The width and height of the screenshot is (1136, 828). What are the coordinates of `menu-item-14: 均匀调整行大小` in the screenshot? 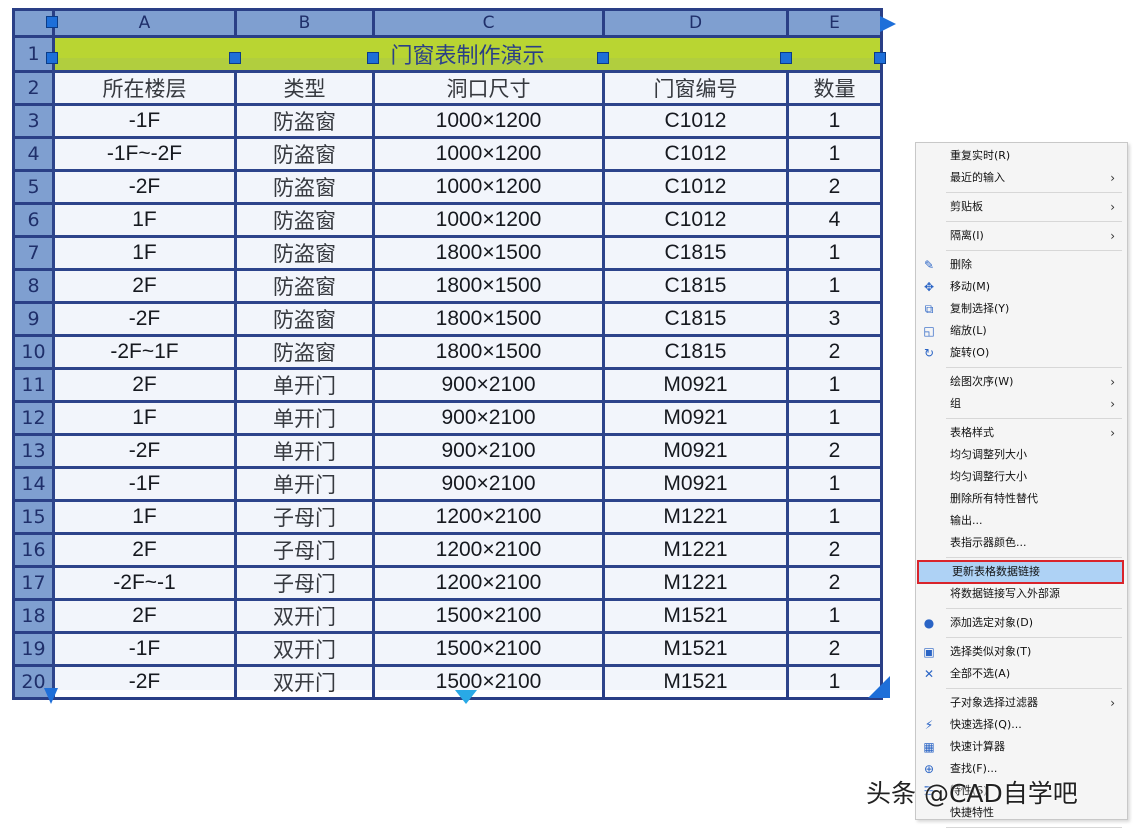 It's located at (1021, 477).